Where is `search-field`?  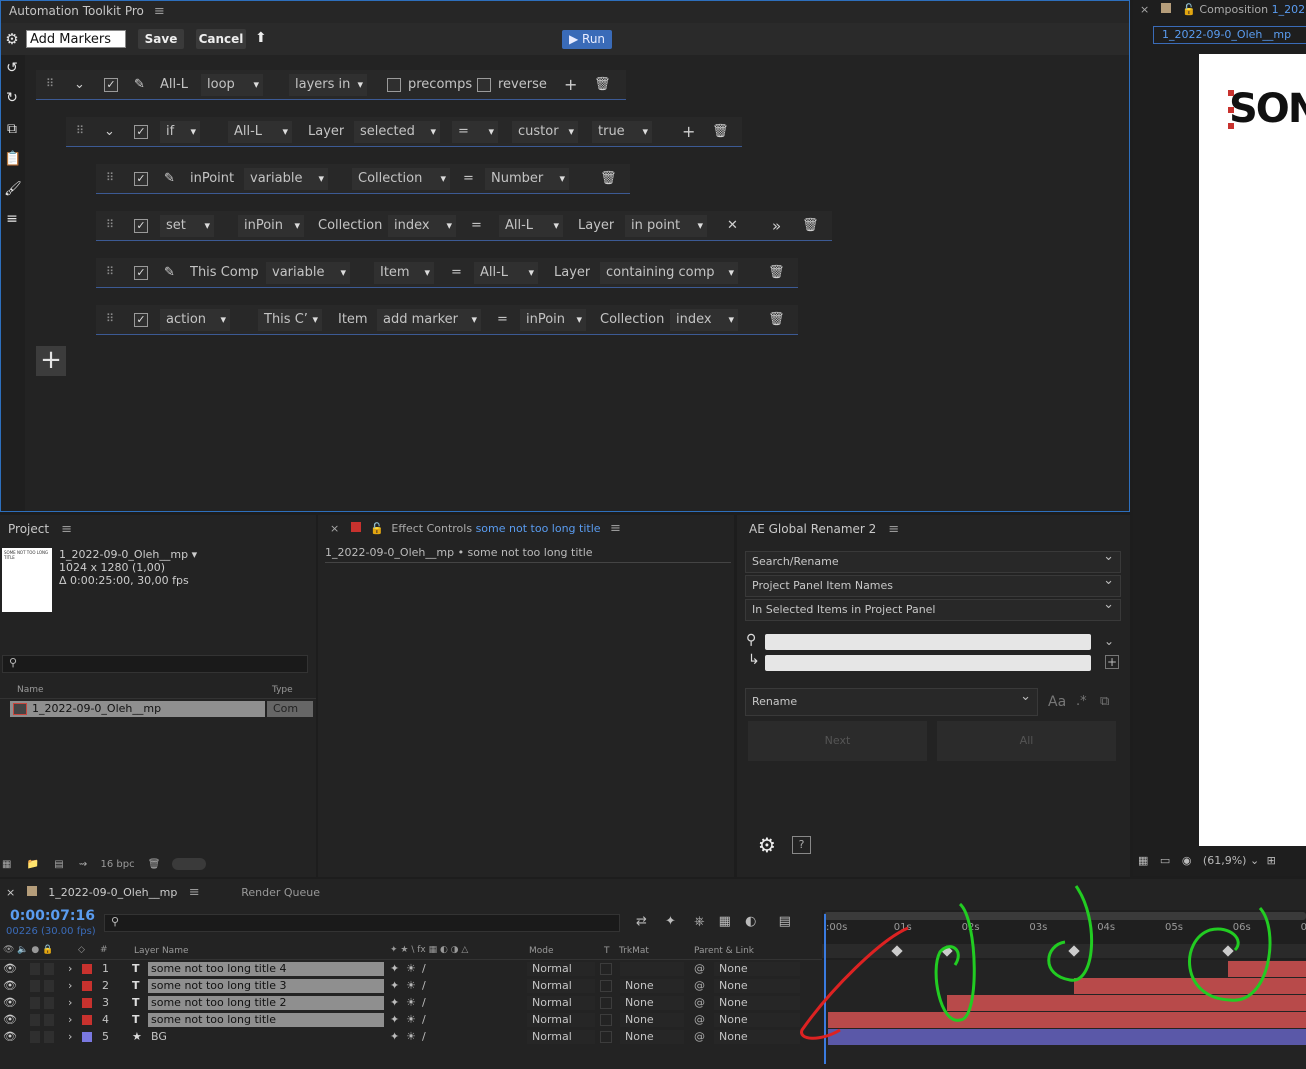
search-field is located at coordinates (928, 642).